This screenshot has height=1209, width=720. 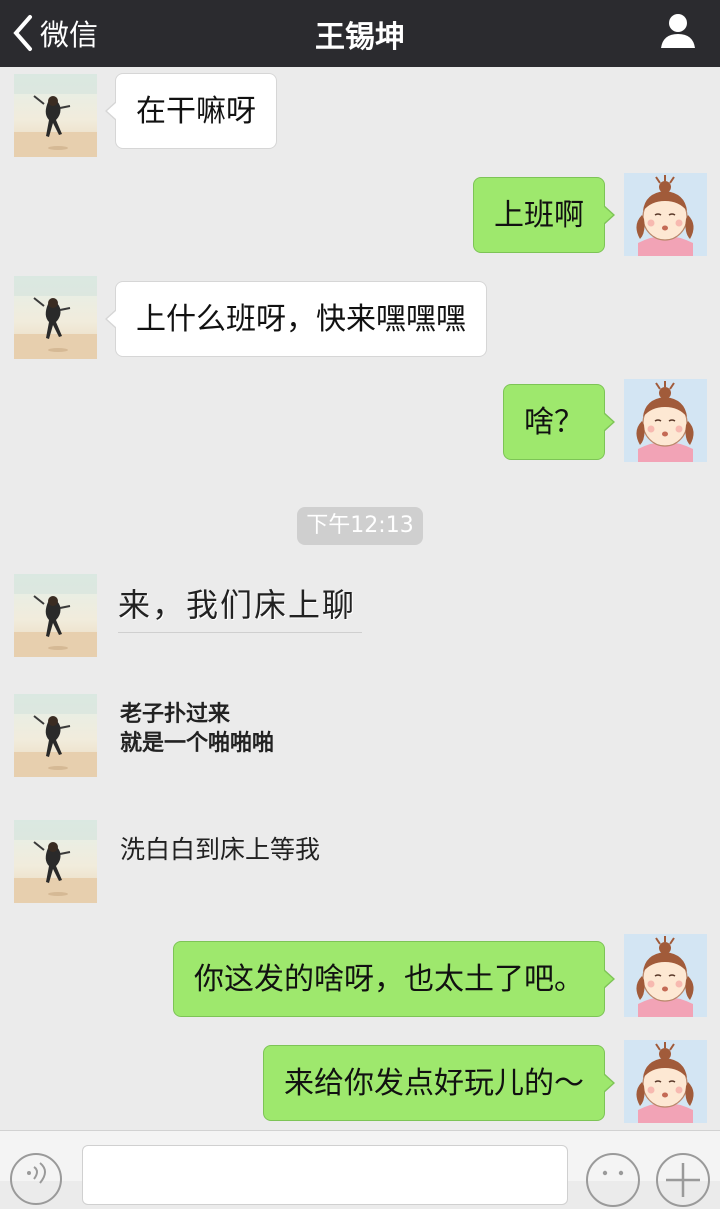 I want to click on sent-message: 来给你发点好玩儿的～, so click(x=439, y=1083).